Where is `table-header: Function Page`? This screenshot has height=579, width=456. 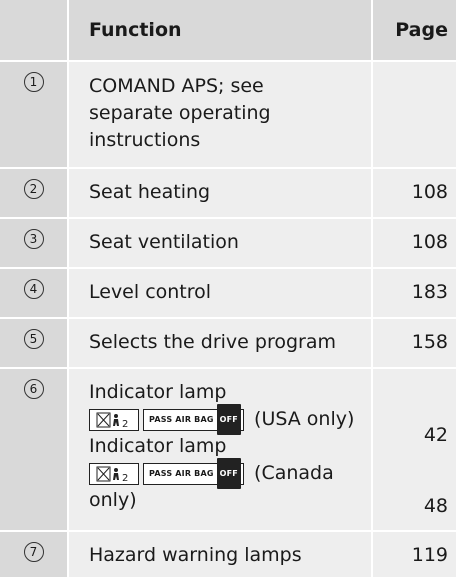 table-header: Function Page is located at coordinates (228, 31).